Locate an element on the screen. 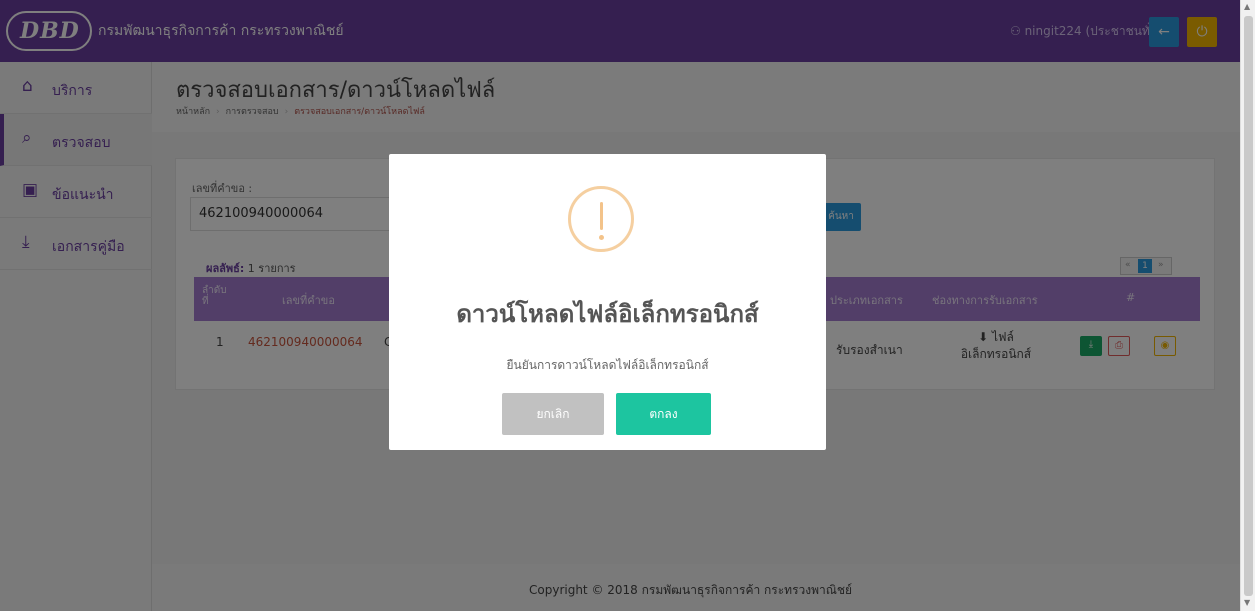 Image resolution: width=1255 pixels, height=611 pixels. scrollbar-thumb is located at coordinates (1248, 306).